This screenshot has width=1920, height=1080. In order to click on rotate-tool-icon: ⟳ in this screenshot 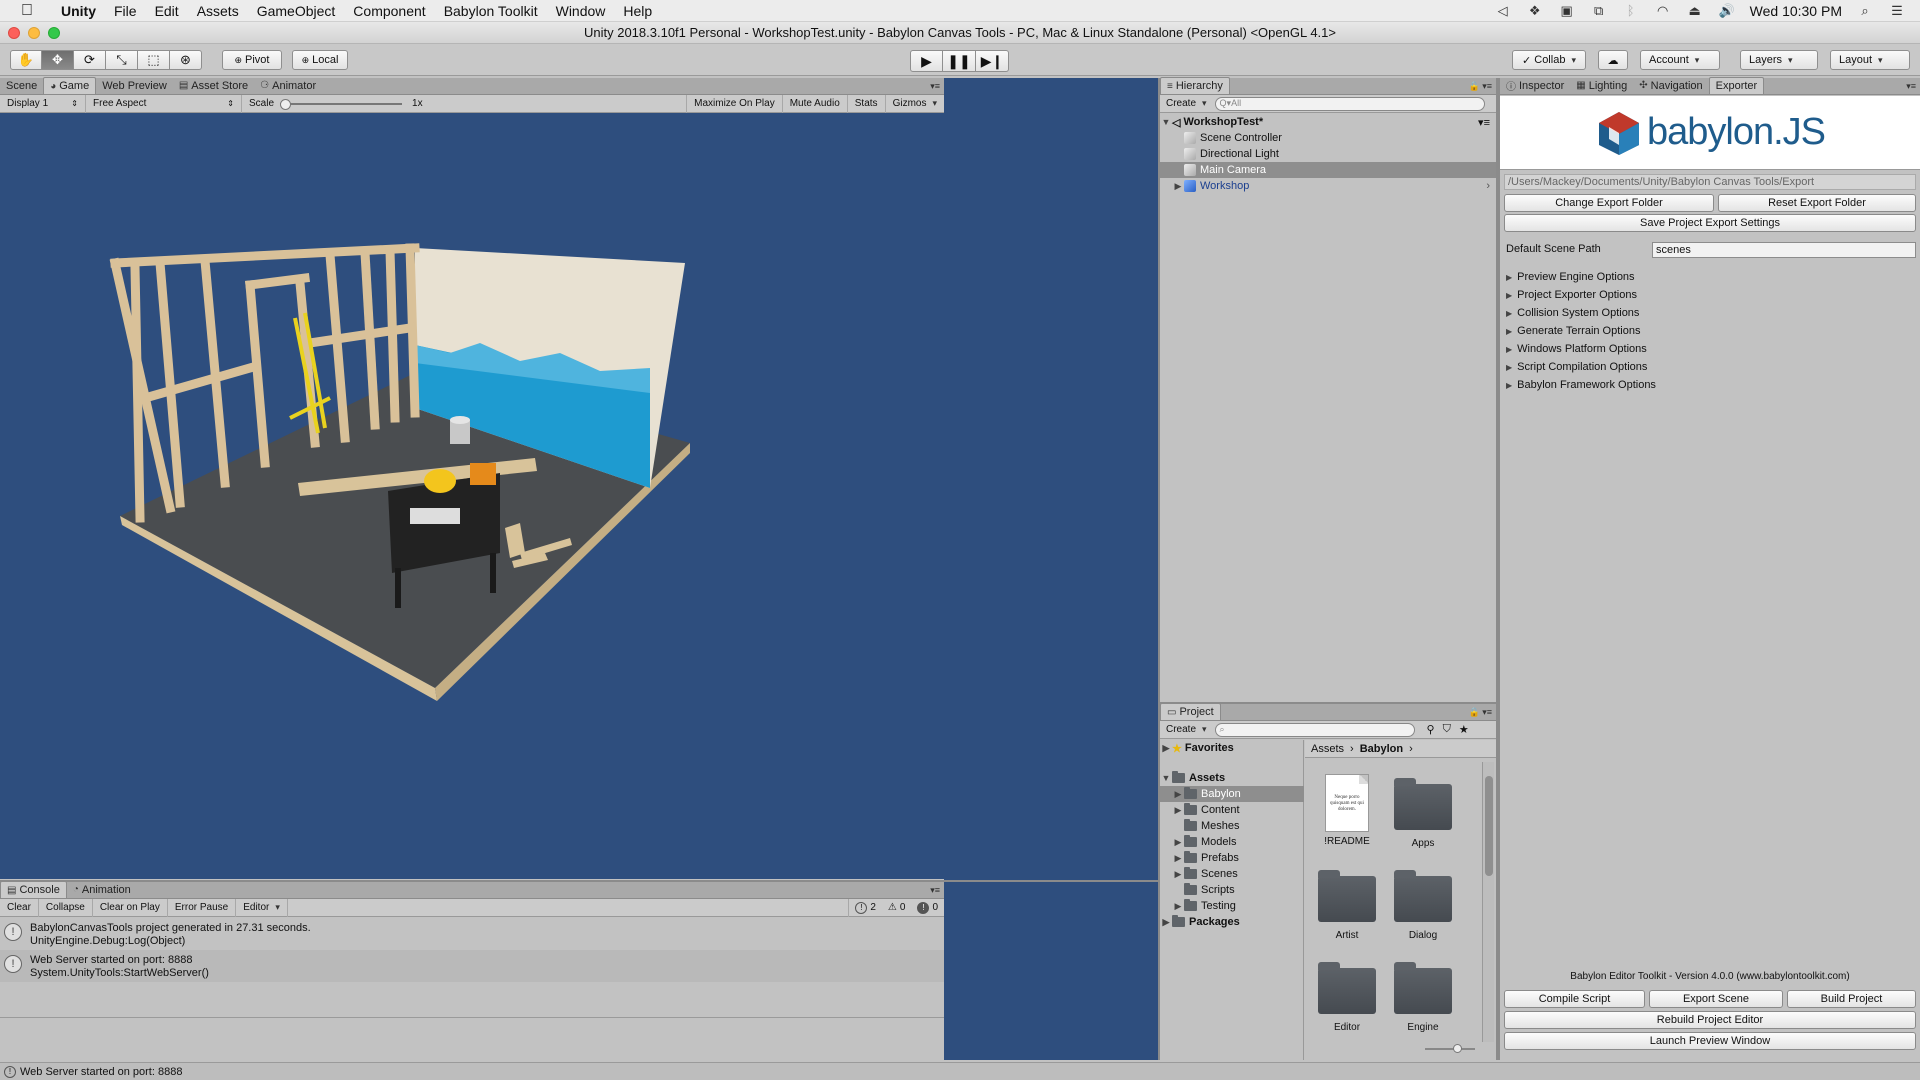, I will do `click(90, 60)`.